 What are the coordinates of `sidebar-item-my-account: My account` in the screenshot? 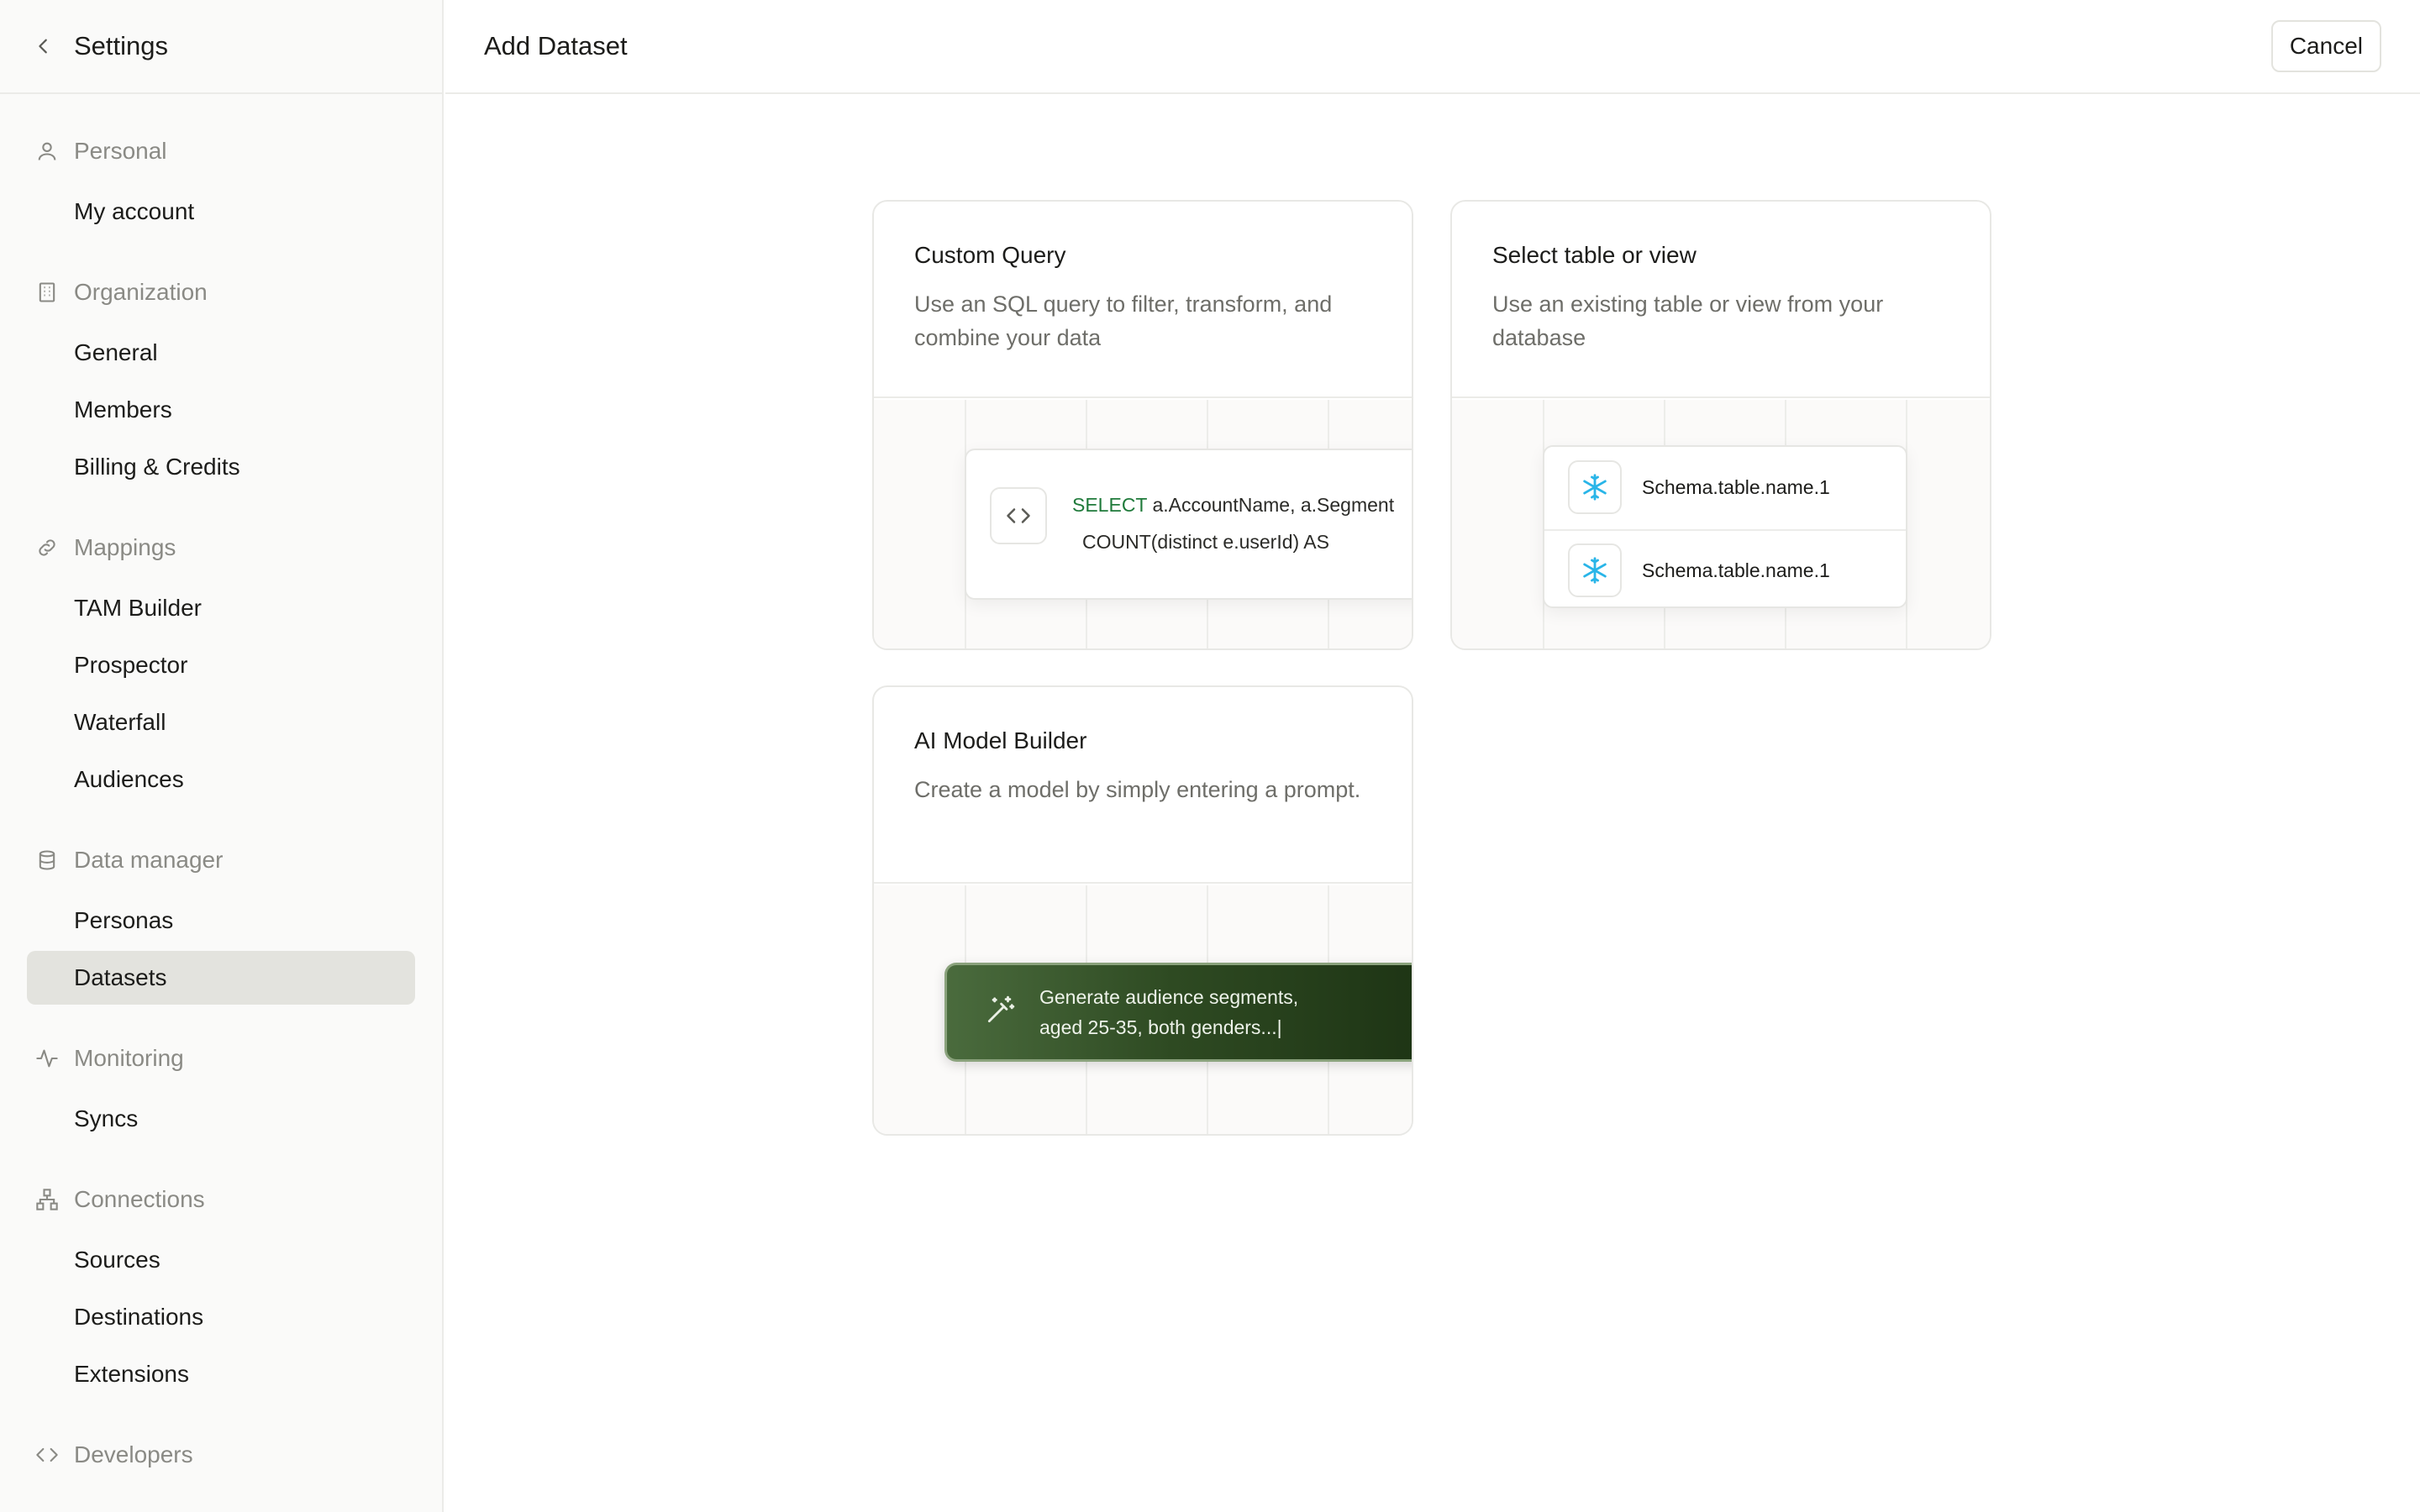 It's located at (221, 212).